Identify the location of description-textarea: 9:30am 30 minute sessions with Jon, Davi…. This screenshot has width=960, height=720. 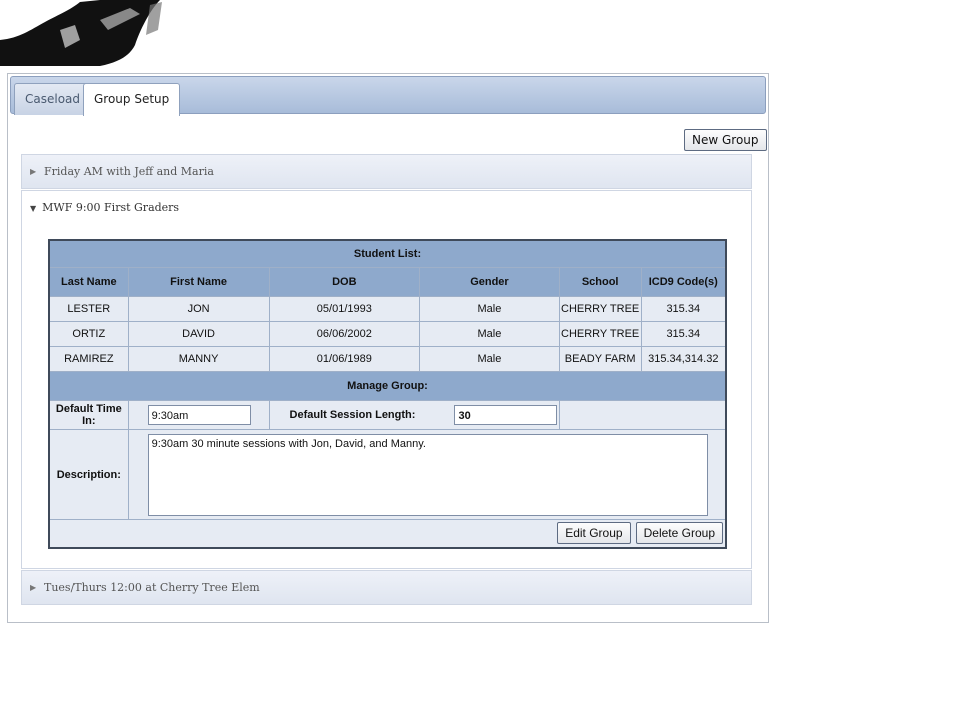
(427, 474).